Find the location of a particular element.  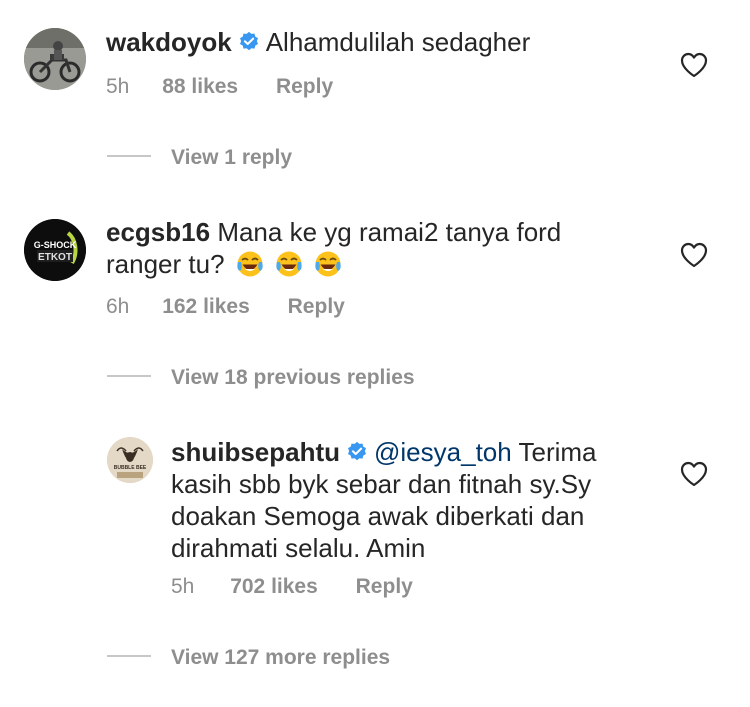

username: shuibsepahtu is located at coordinates (255, 452).